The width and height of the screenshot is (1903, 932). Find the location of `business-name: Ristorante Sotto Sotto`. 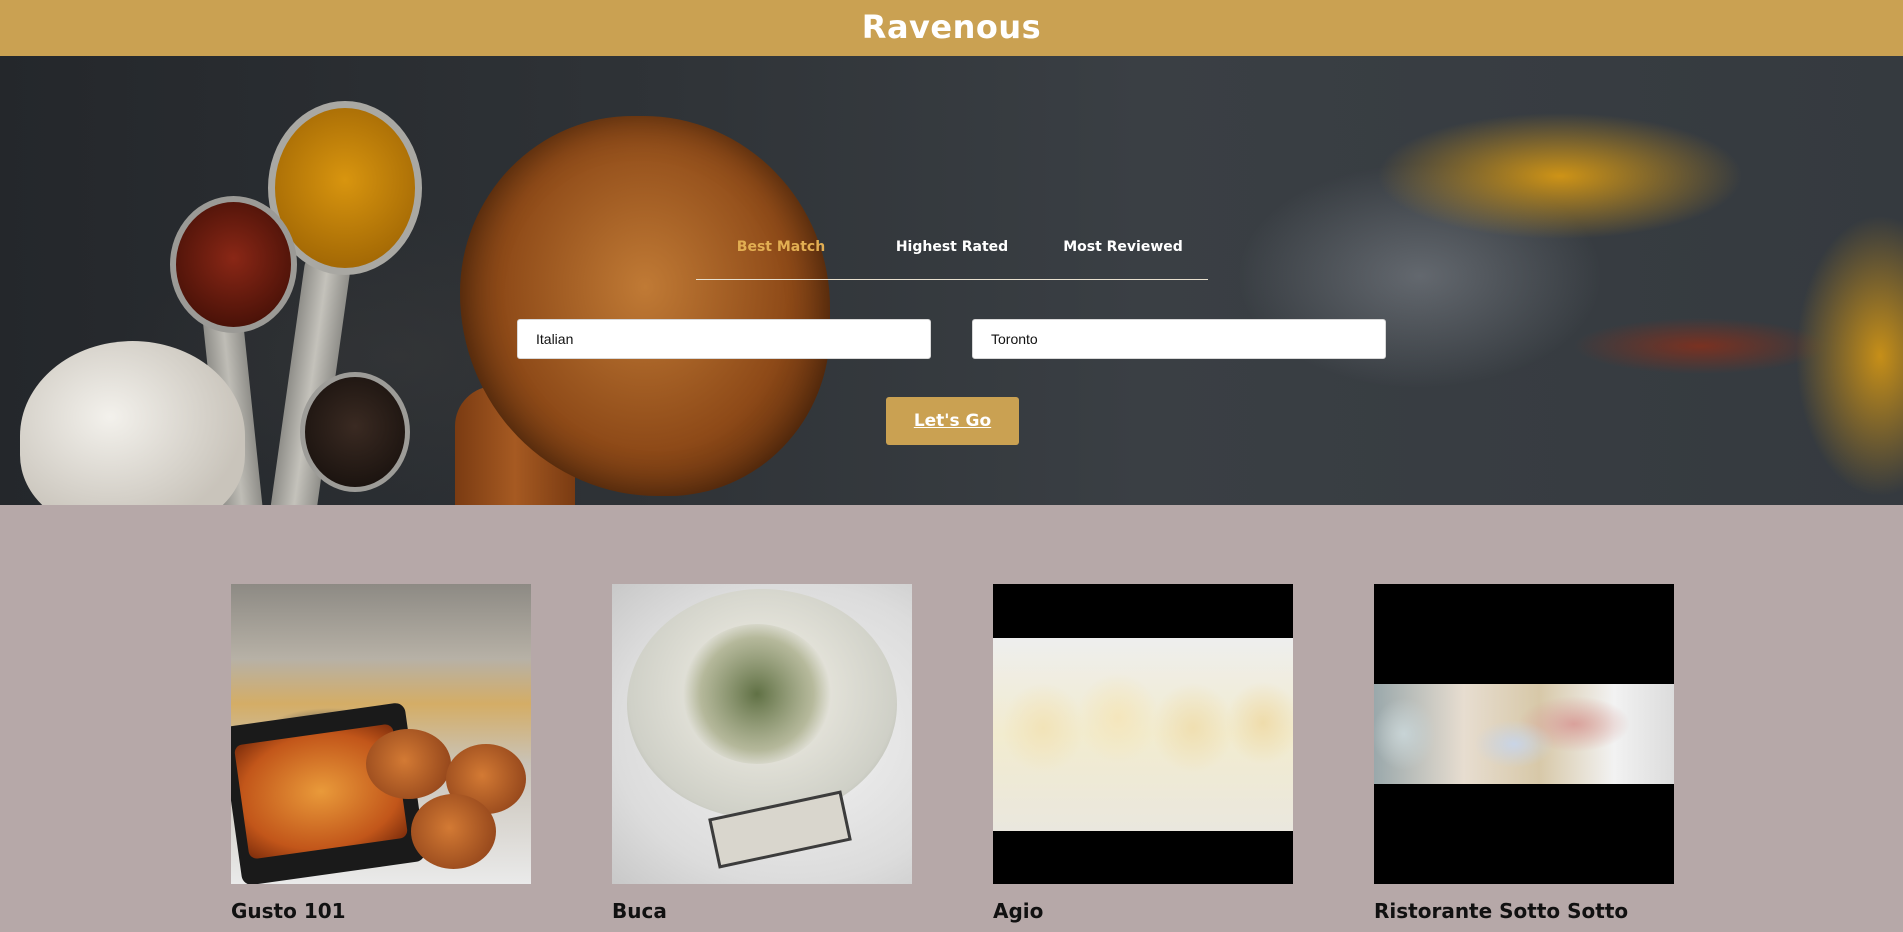

business-name: Ristorante Sotto Sotto is located at coordinates (1501, 911).